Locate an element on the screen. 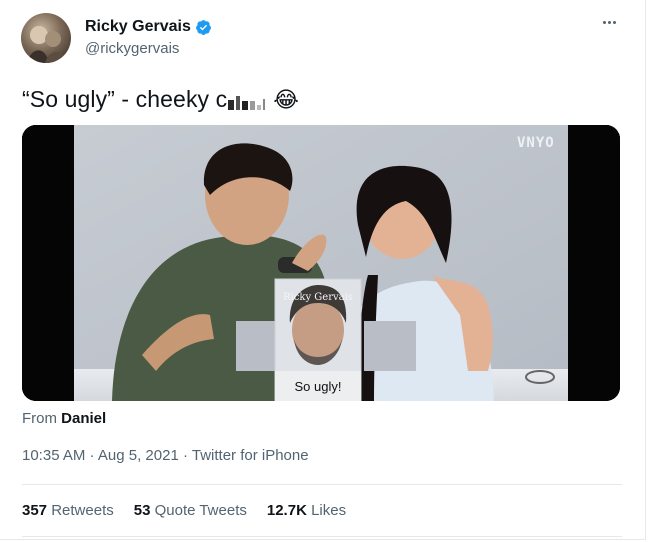 The image size is (648, 542). likes-count: 12.7K is located at coordinates (286, 510).